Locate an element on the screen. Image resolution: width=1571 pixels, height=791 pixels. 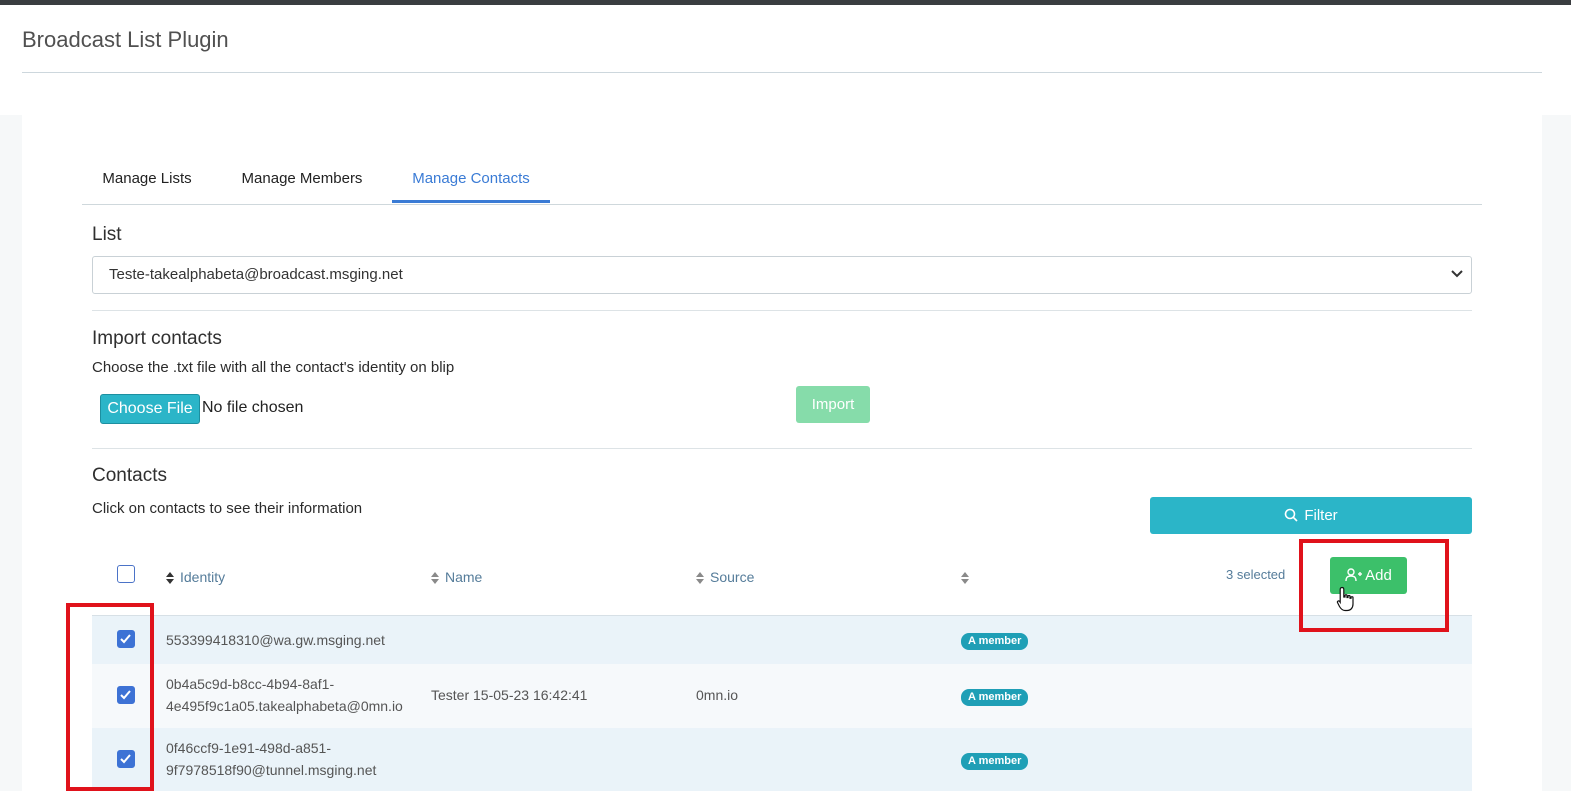
filter-button: Filter is located at coordinates (1311, 515).